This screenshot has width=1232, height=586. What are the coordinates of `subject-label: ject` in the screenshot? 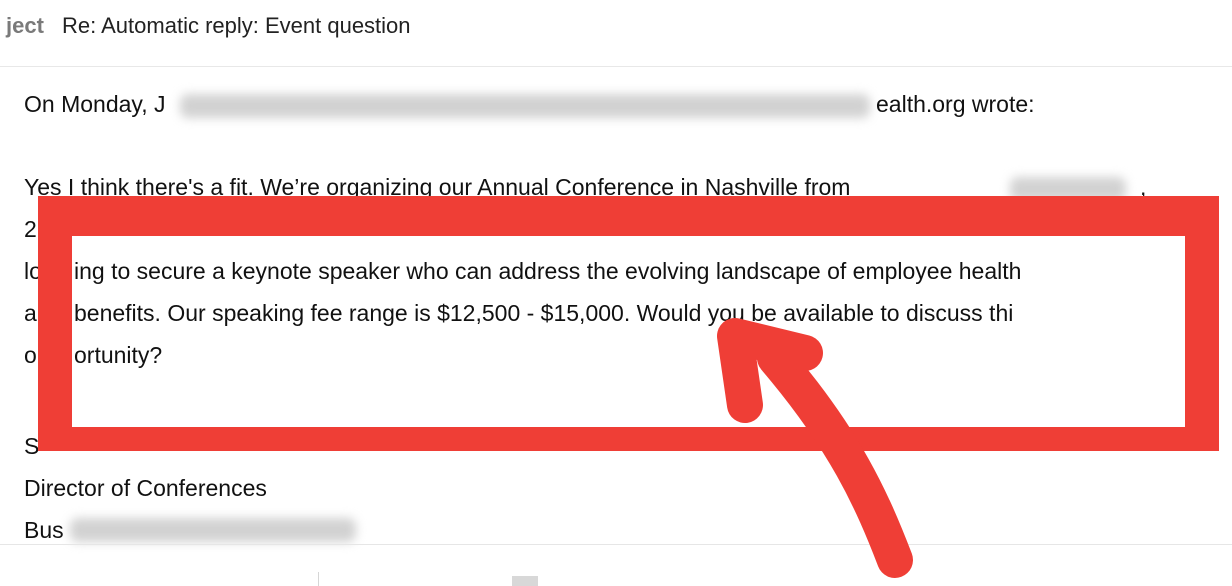 It's located at (25, 25).